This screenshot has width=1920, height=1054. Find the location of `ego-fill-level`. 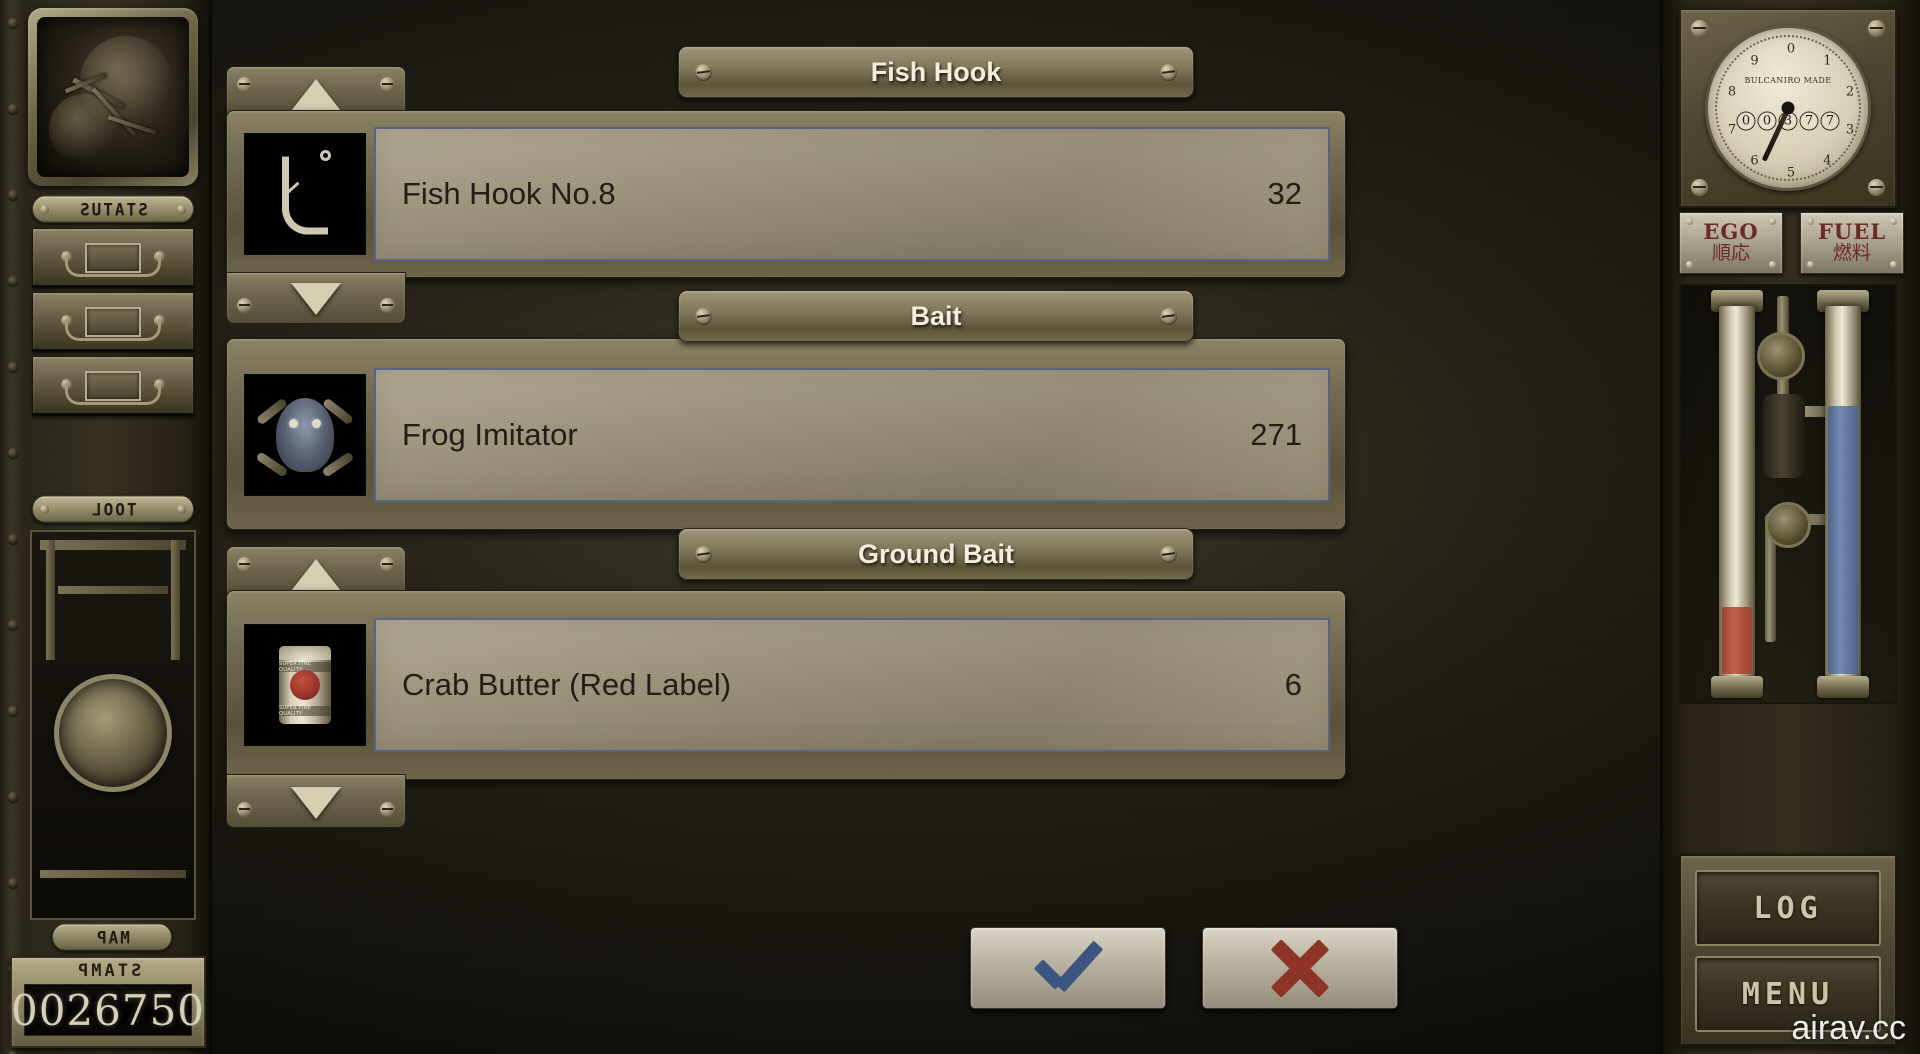

ego-fill-level is located at coordinates (1737, 640).